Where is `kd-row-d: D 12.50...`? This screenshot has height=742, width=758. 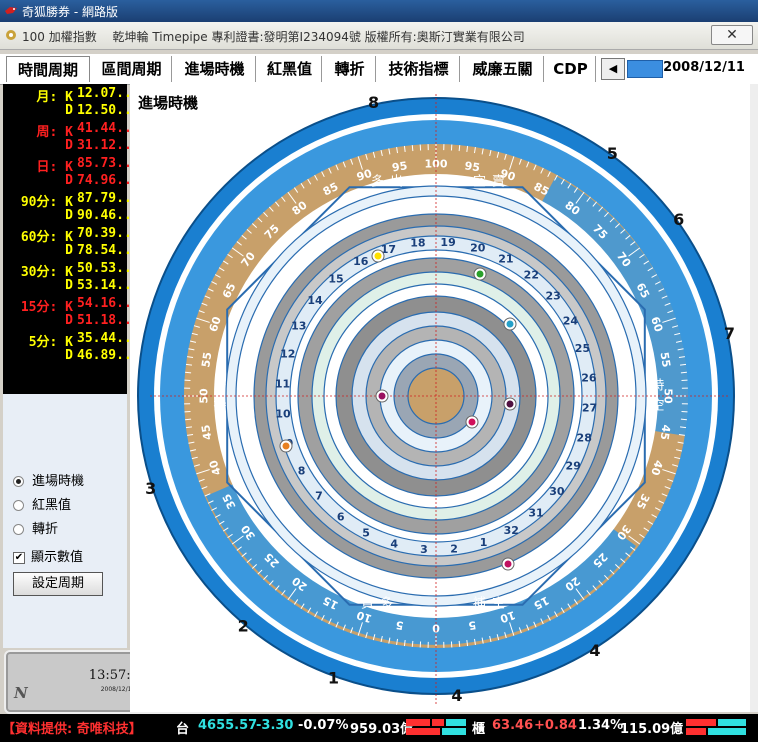
kd-row-d: D 12.50... is located at coordinates (71, 111).